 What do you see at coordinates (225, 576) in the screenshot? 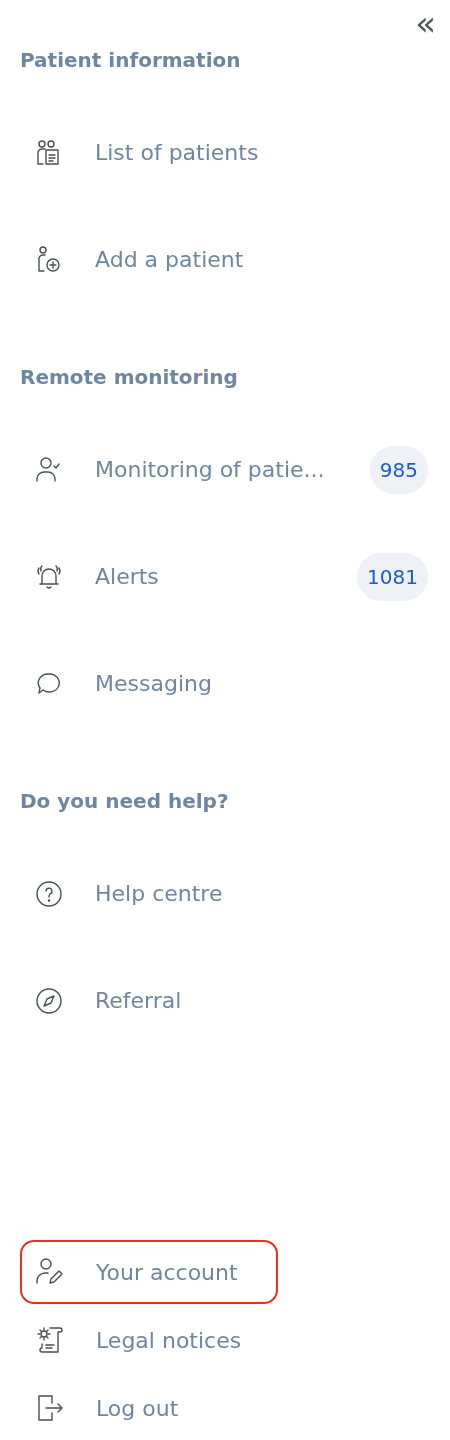
I see `menu-item: Alerts 1081` at bounding box center [225, 576].